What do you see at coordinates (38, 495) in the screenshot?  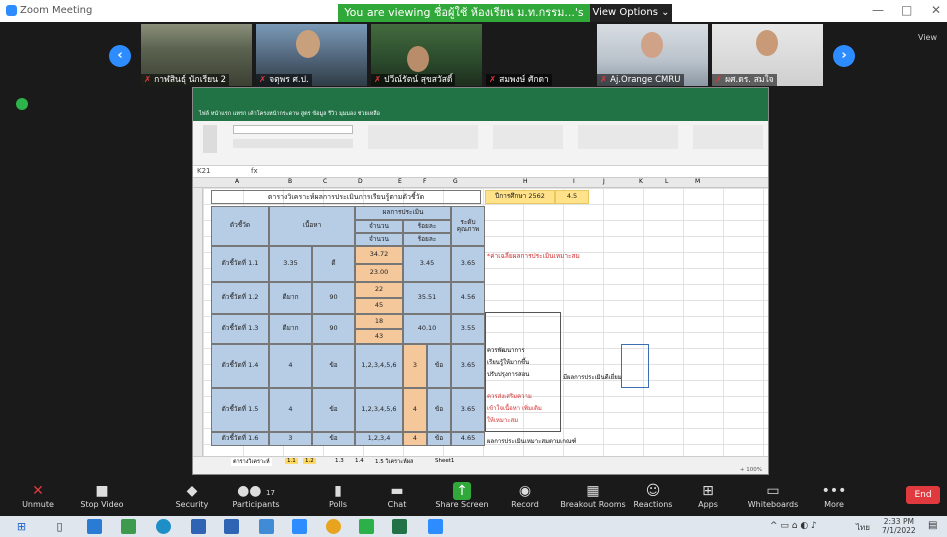 I see `unmute-button: ✕ Unmute` at bounding box center [38, 495].